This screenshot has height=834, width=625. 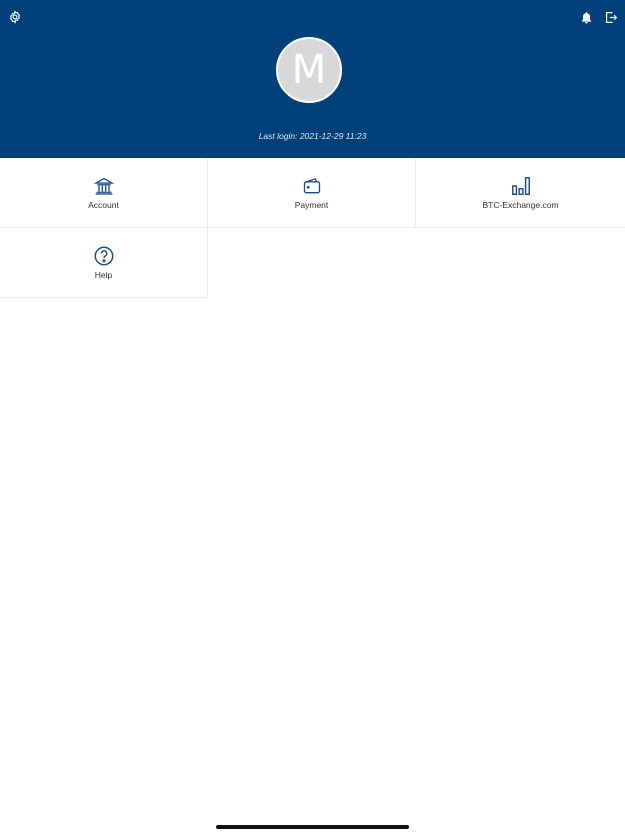 I want to click on logout-button, so click(x=611, y=17).